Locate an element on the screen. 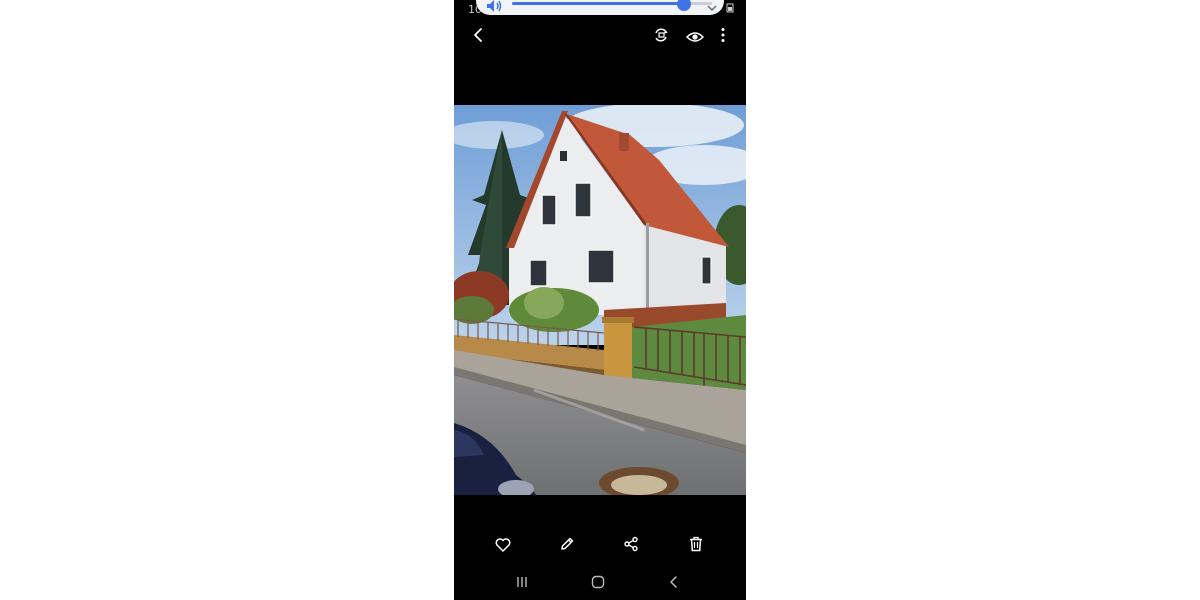 The height and width of the screenshot is (600, 1200). back-button is located at coordinates (478, 37).